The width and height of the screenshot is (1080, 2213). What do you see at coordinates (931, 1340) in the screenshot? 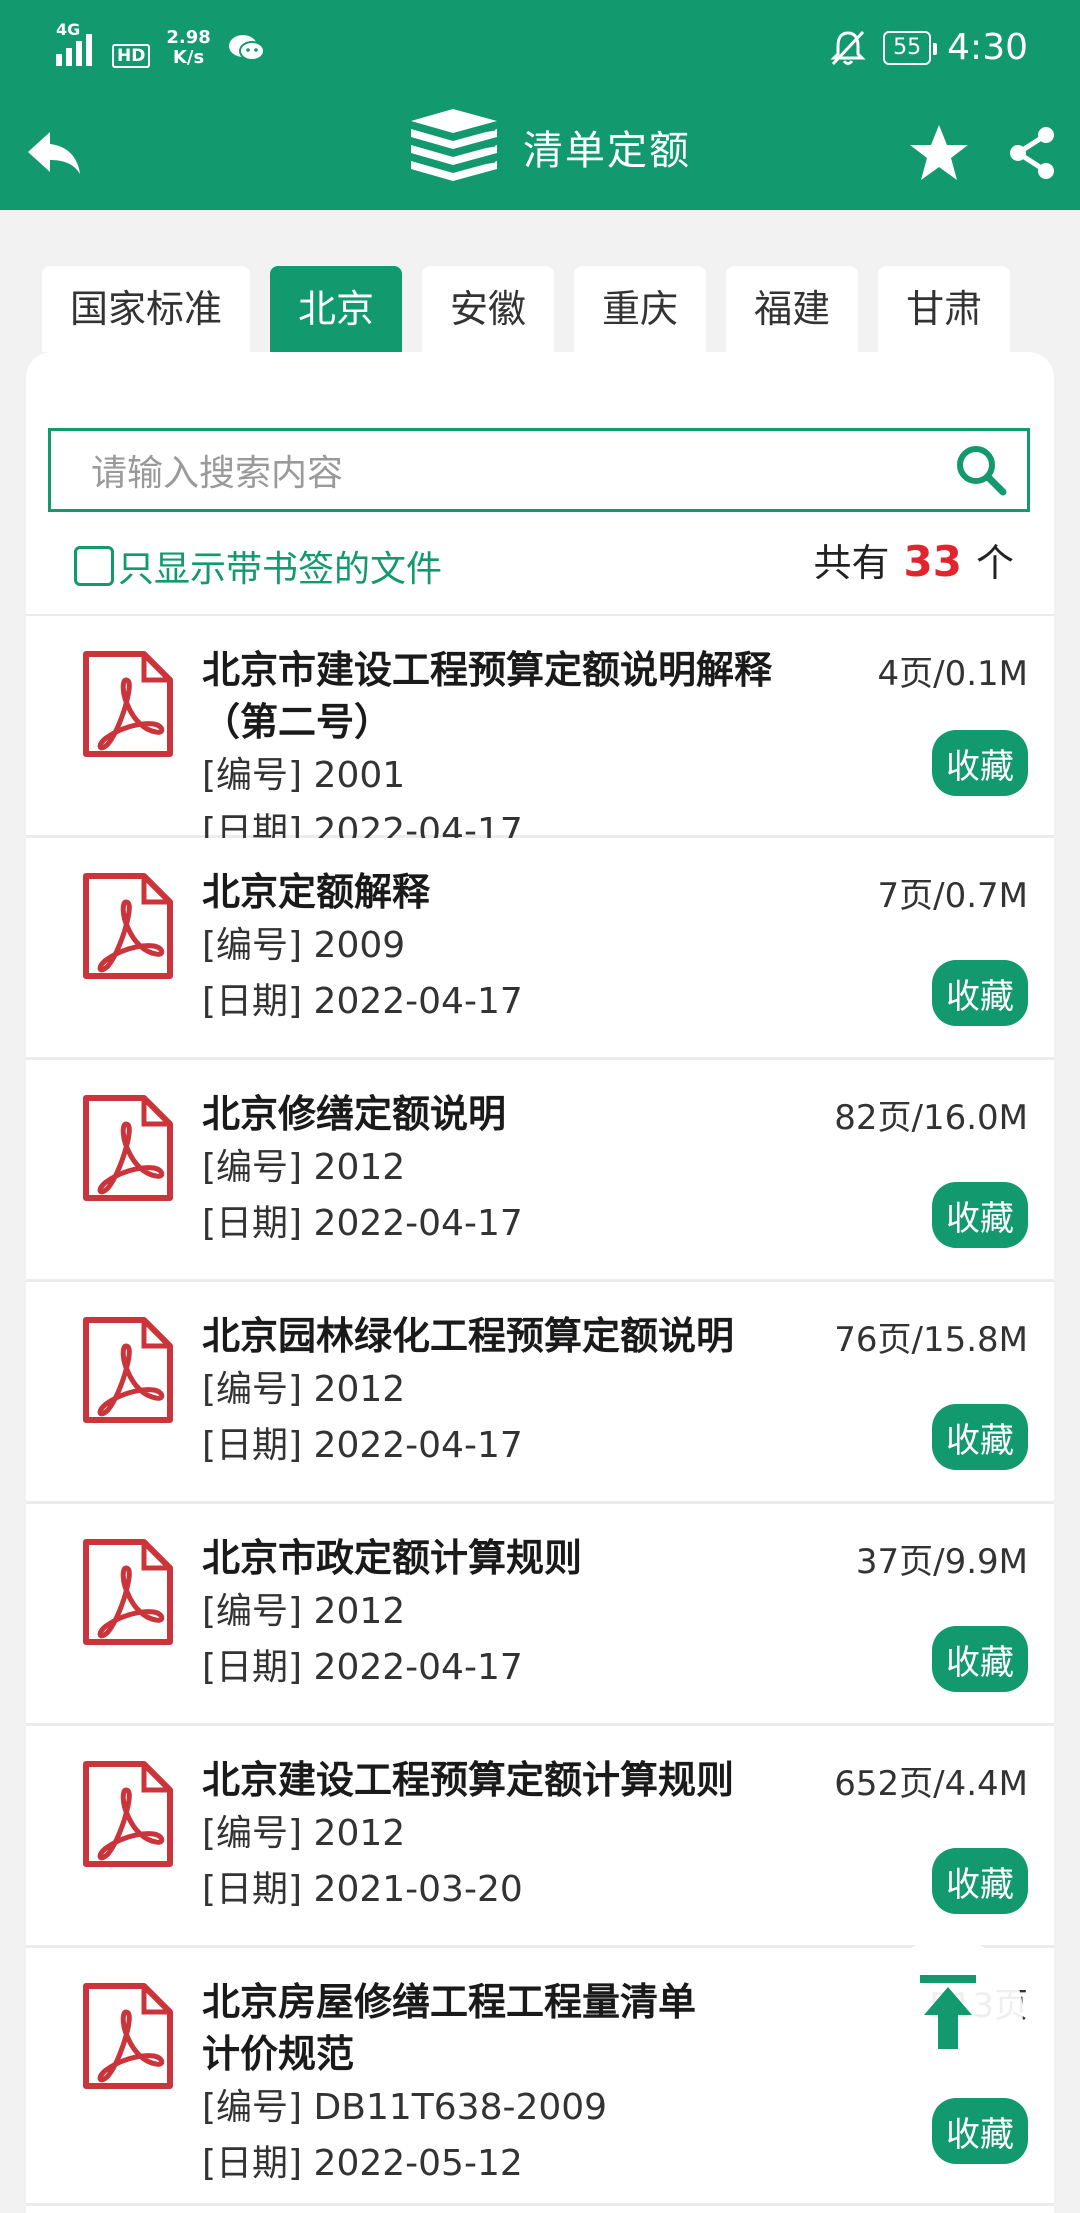
I see `item-size: 76页/15.8M` at bounding box center [931, 1340].